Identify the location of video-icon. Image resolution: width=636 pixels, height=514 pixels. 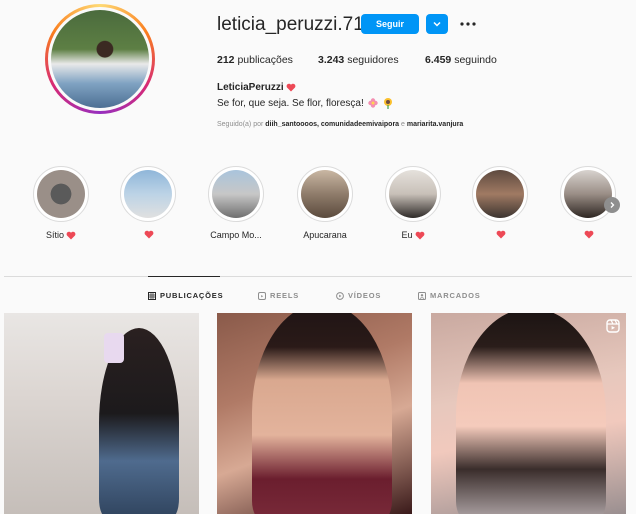
(340, 295).